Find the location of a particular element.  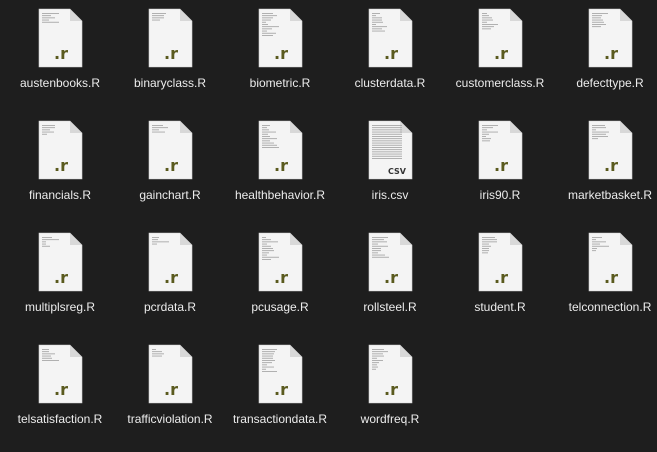

file-item: .r defecttype.R is located at coordinates (606, 60).